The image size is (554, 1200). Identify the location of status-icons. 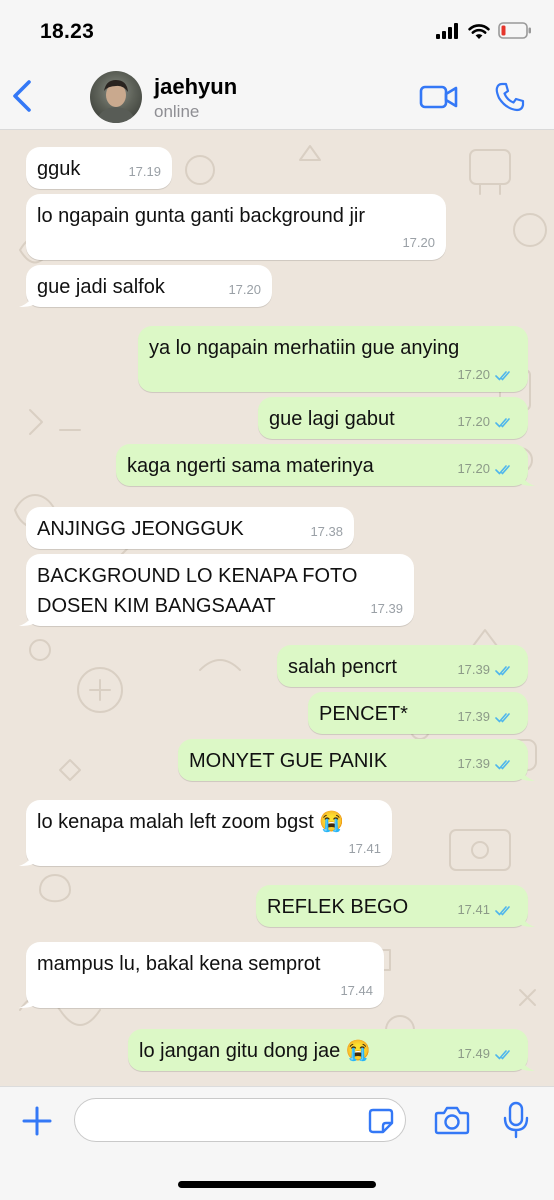
(484, 30).